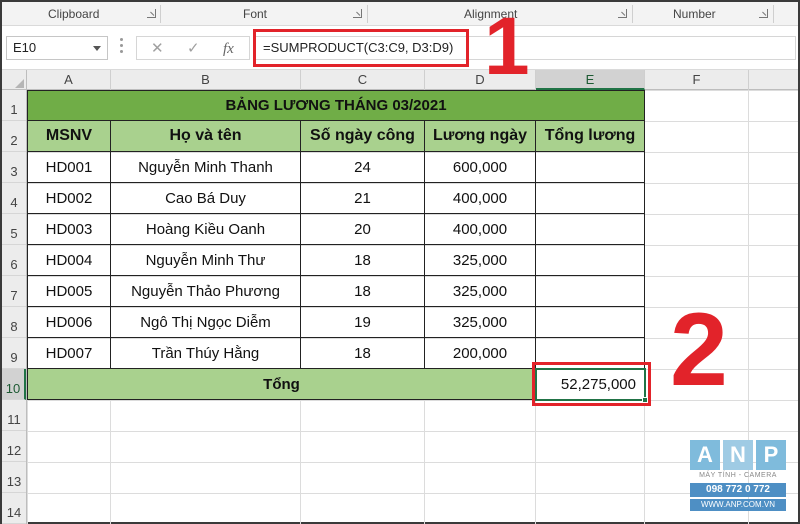 The width and height of the screenshot is (800, 524). I want to click on table-cell-name: Hoàng Kiều Oanh, so click(206, 229).